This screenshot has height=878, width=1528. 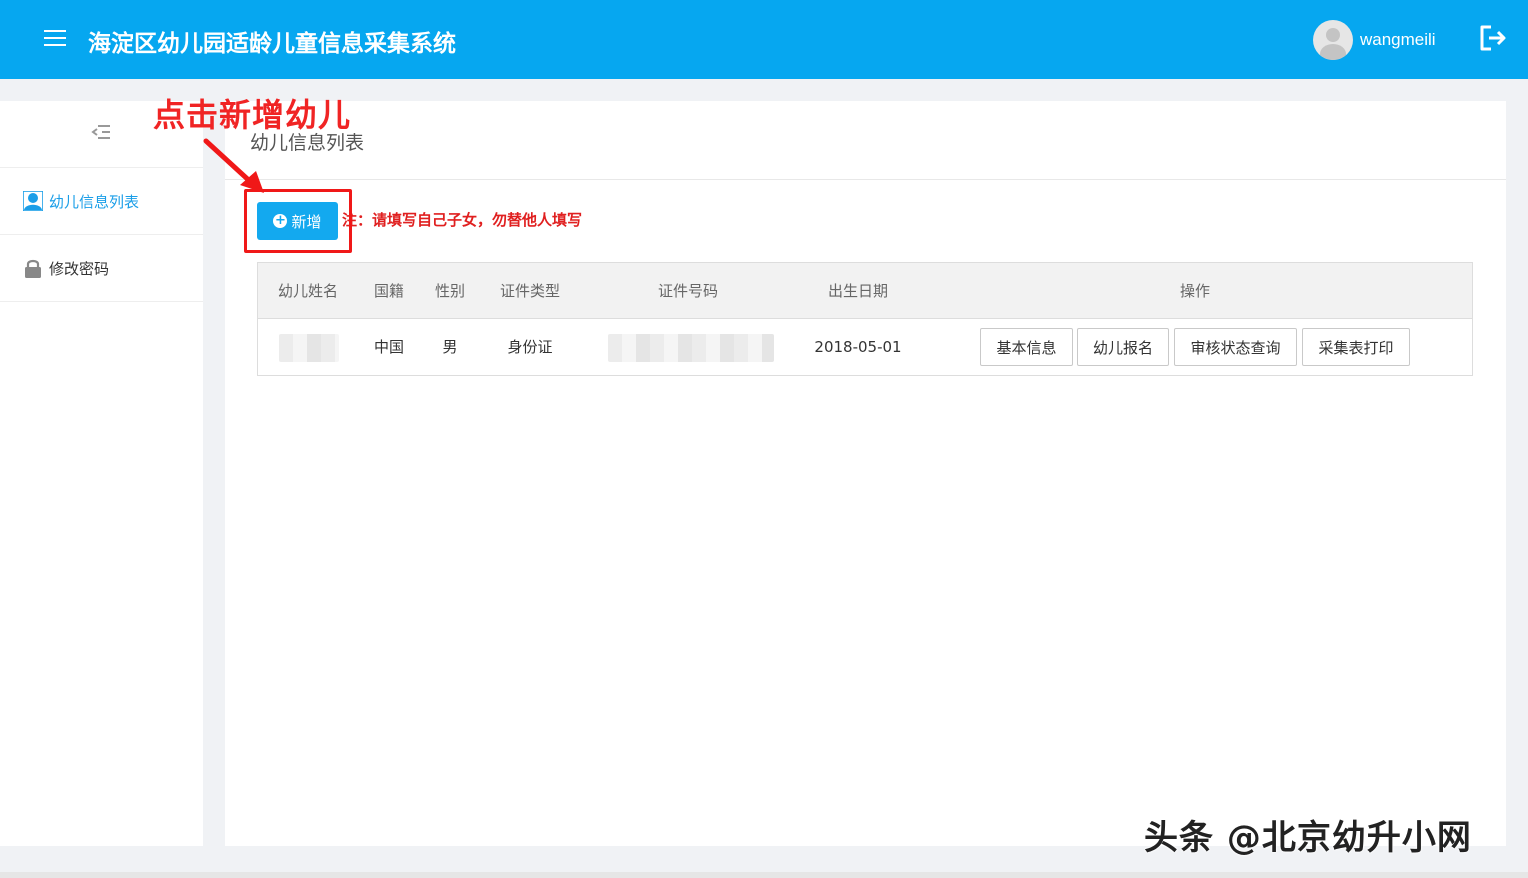 I want to click on sidebar: 幼儿信息列表 修改密码, so click(x=101, y=473).